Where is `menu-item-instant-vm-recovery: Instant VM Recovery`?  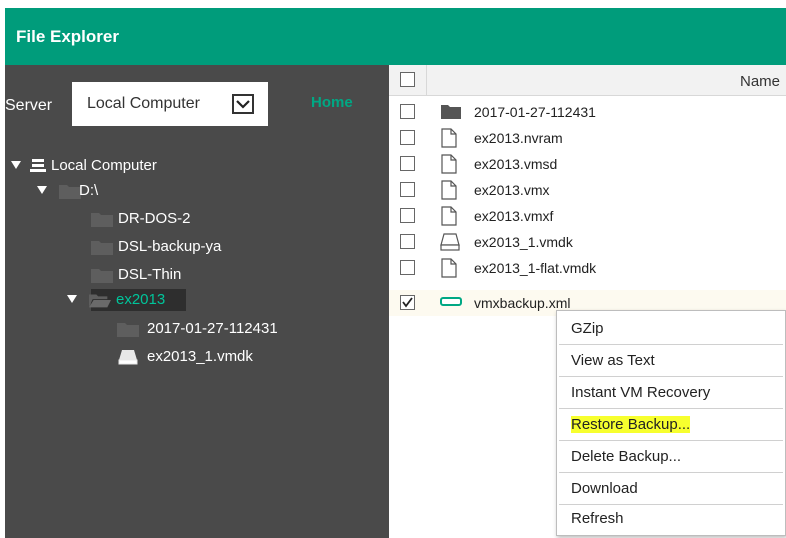 menu-item-instant-vm-recovery: Instant VM Recovery is located at coordinates (671, 392).